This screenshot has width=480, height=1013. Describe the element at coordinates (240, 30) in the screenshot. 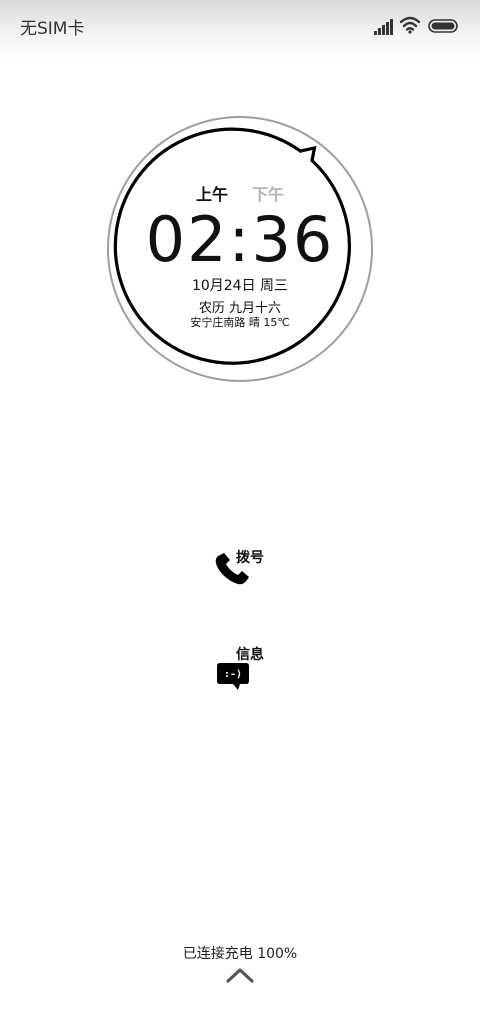

I see `status-bar: 无SIM卡` at that location.